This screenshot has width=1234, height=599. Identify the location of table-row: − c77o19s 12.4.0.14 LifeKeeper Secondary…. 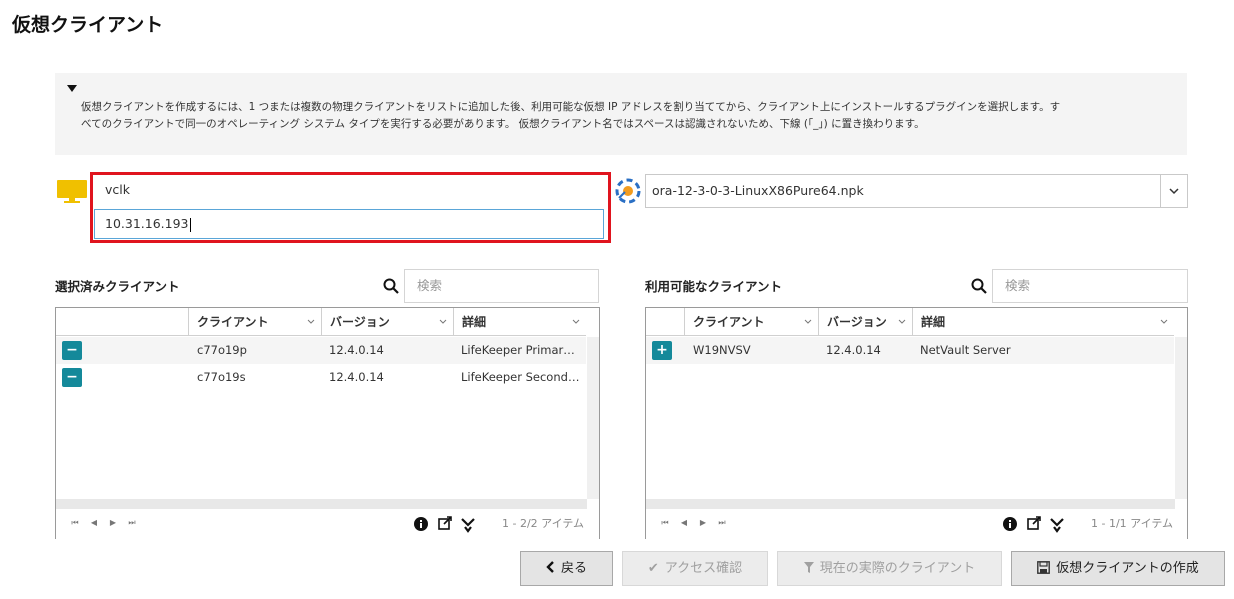
(321, 377).